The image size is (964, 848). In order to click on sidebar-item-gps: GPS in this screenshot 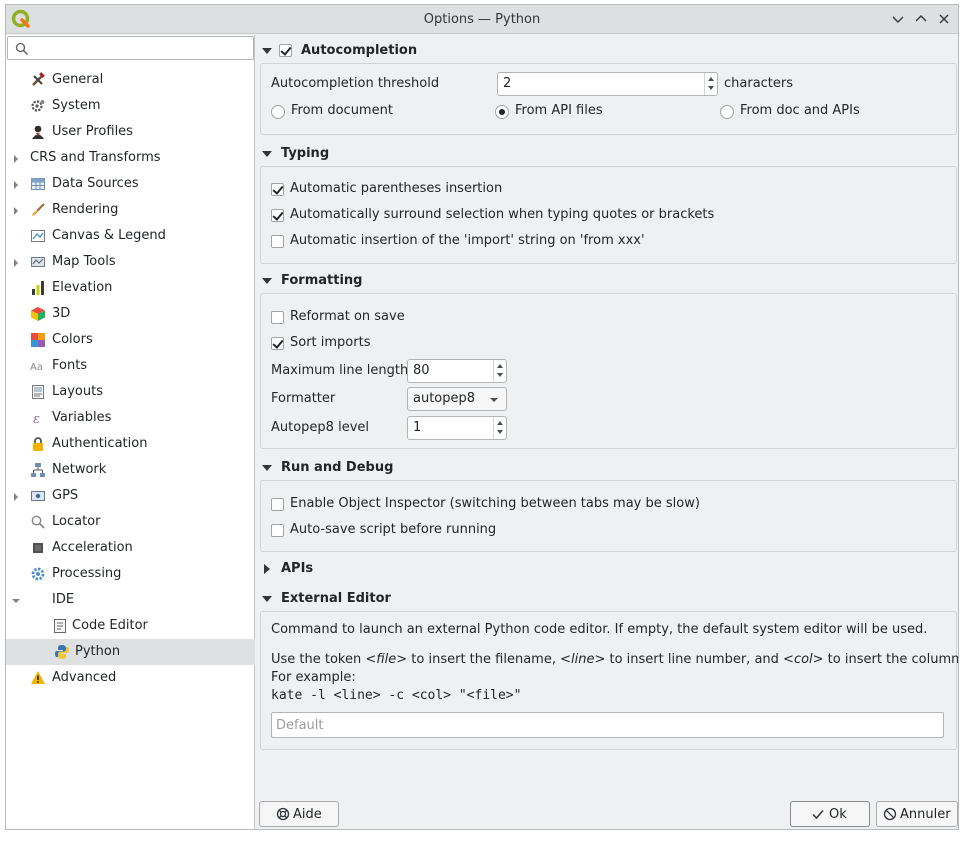, I will do `click(130, 496)`.